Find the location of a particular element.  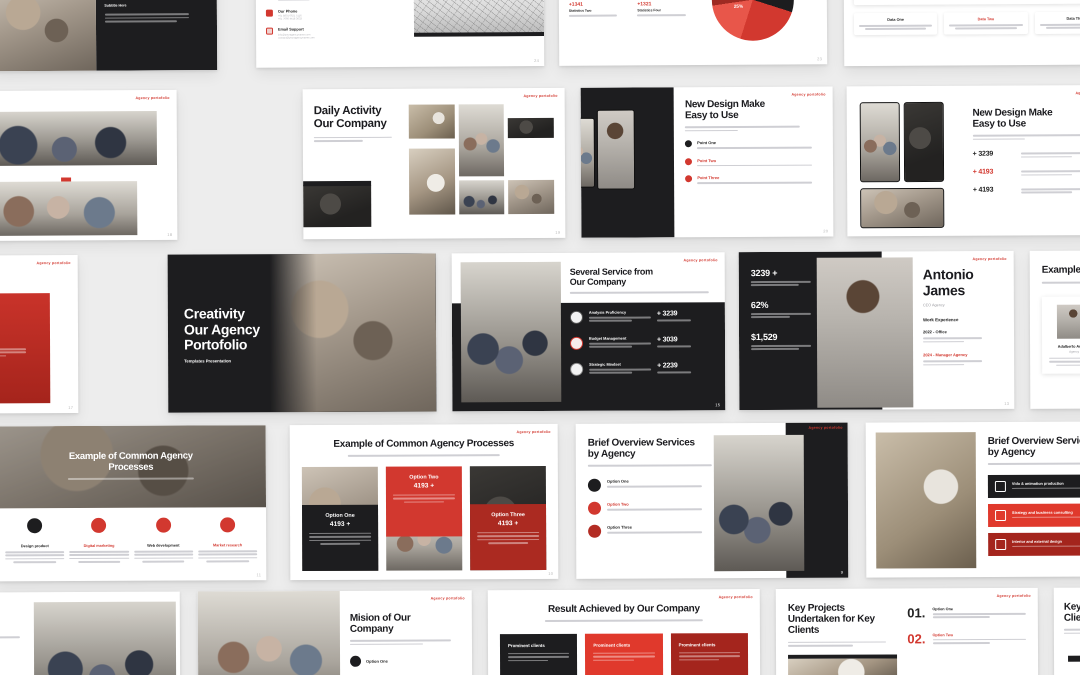

service-item: Budget Management + 3039 is located at coordinates (644, 343).